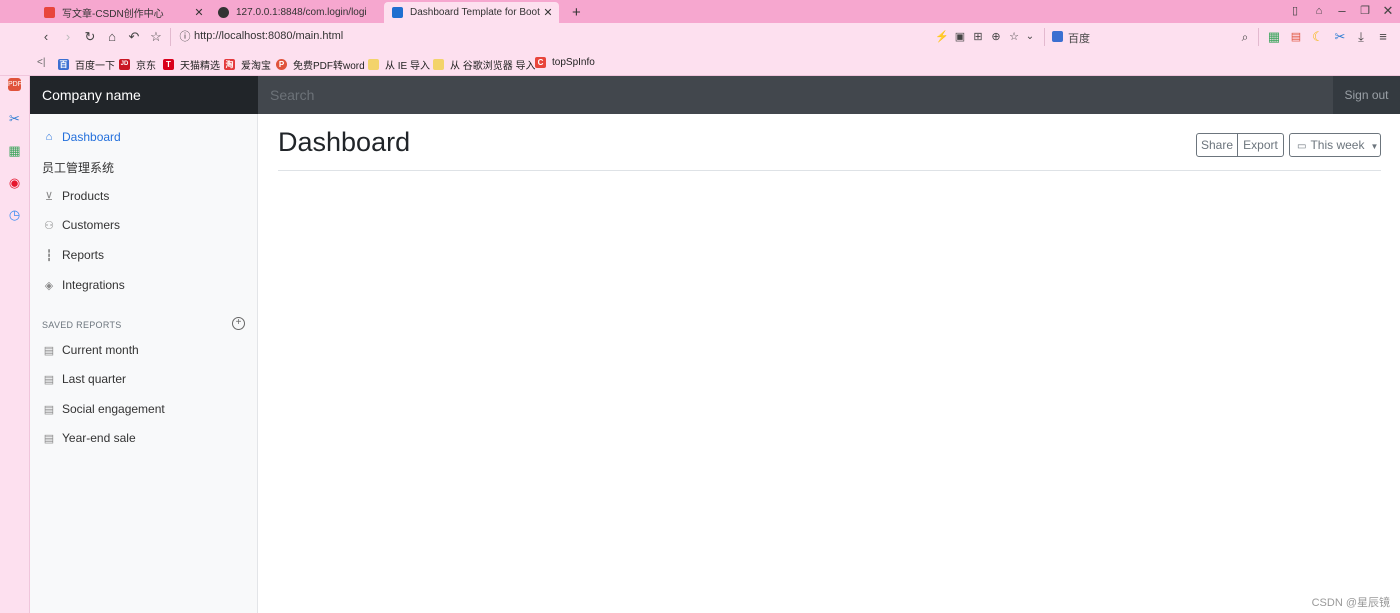 This screenshot has width=1400, height=613. Describe the element at coordinates (49, 196) in the screenshot. I see `cart-icon: ⊻` at that location.